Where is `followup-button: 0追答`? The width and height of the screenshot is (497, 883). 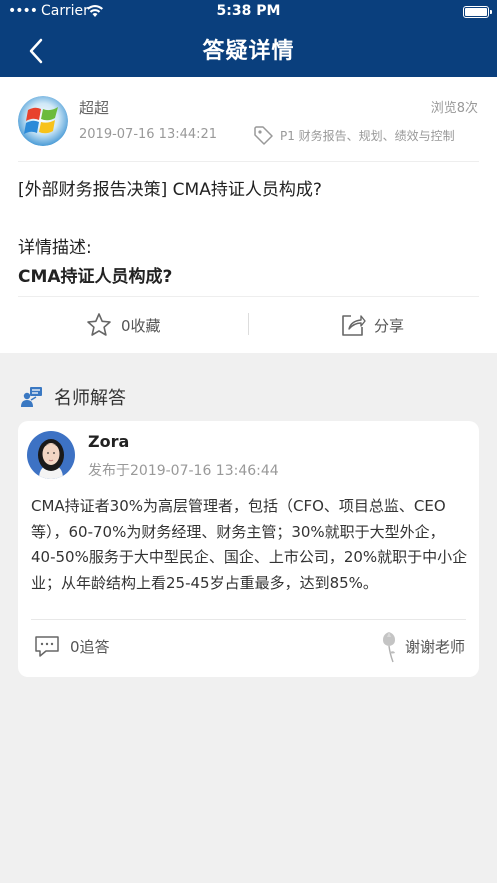
followup-button: 0追答 is located at coordinates (72, 646).